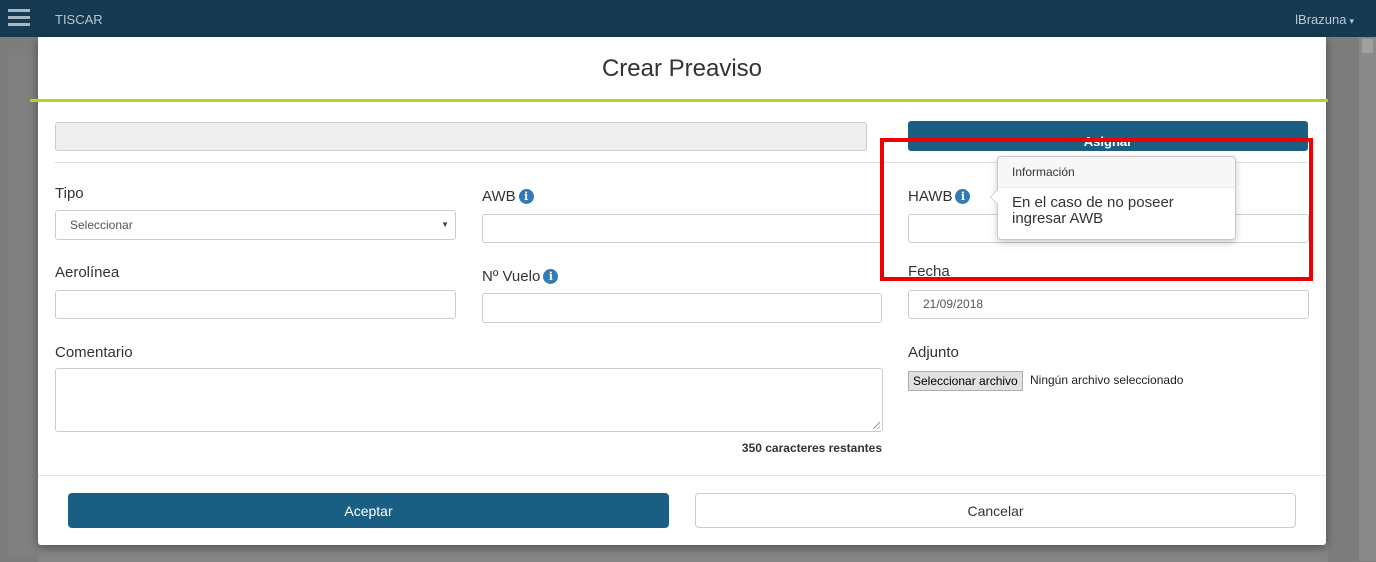  What do you see at coordinates (1093, 210) in the screenshot?
I see `popover-body: En el caso de no poseer ingresar AWB` at bounding box center [1093, 210].